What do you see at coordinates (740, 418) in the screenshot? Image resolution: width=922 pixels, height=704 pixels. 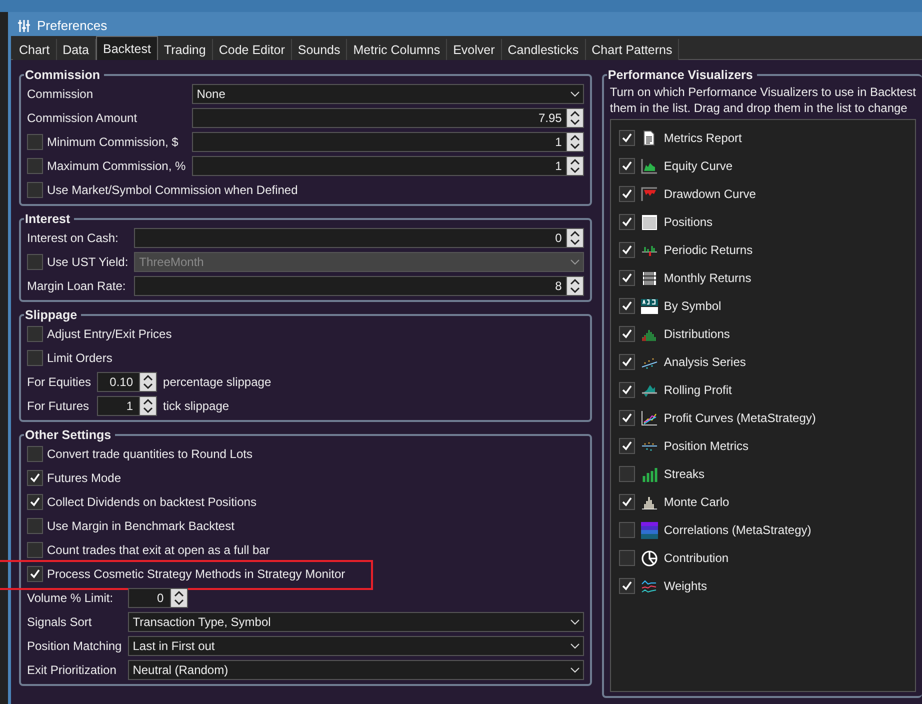 I see `list-item: Profit Curves (MetaStrategy)` at bounding box center [740, 418].